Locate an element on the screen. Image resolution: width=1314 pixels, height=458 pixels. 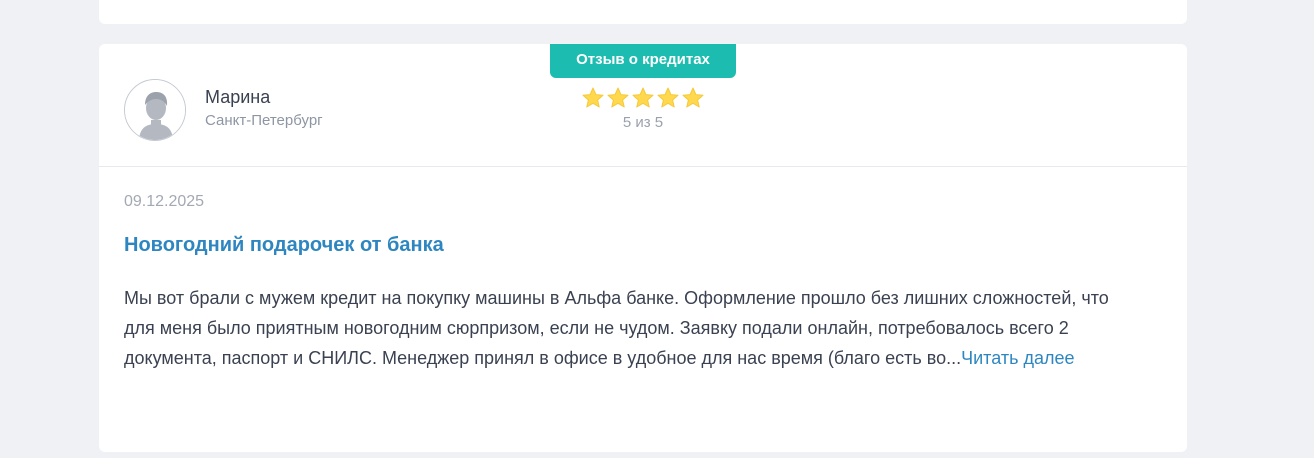
review-title-link: Новогодний подарочек от банка is located at coordinates (284, 245).